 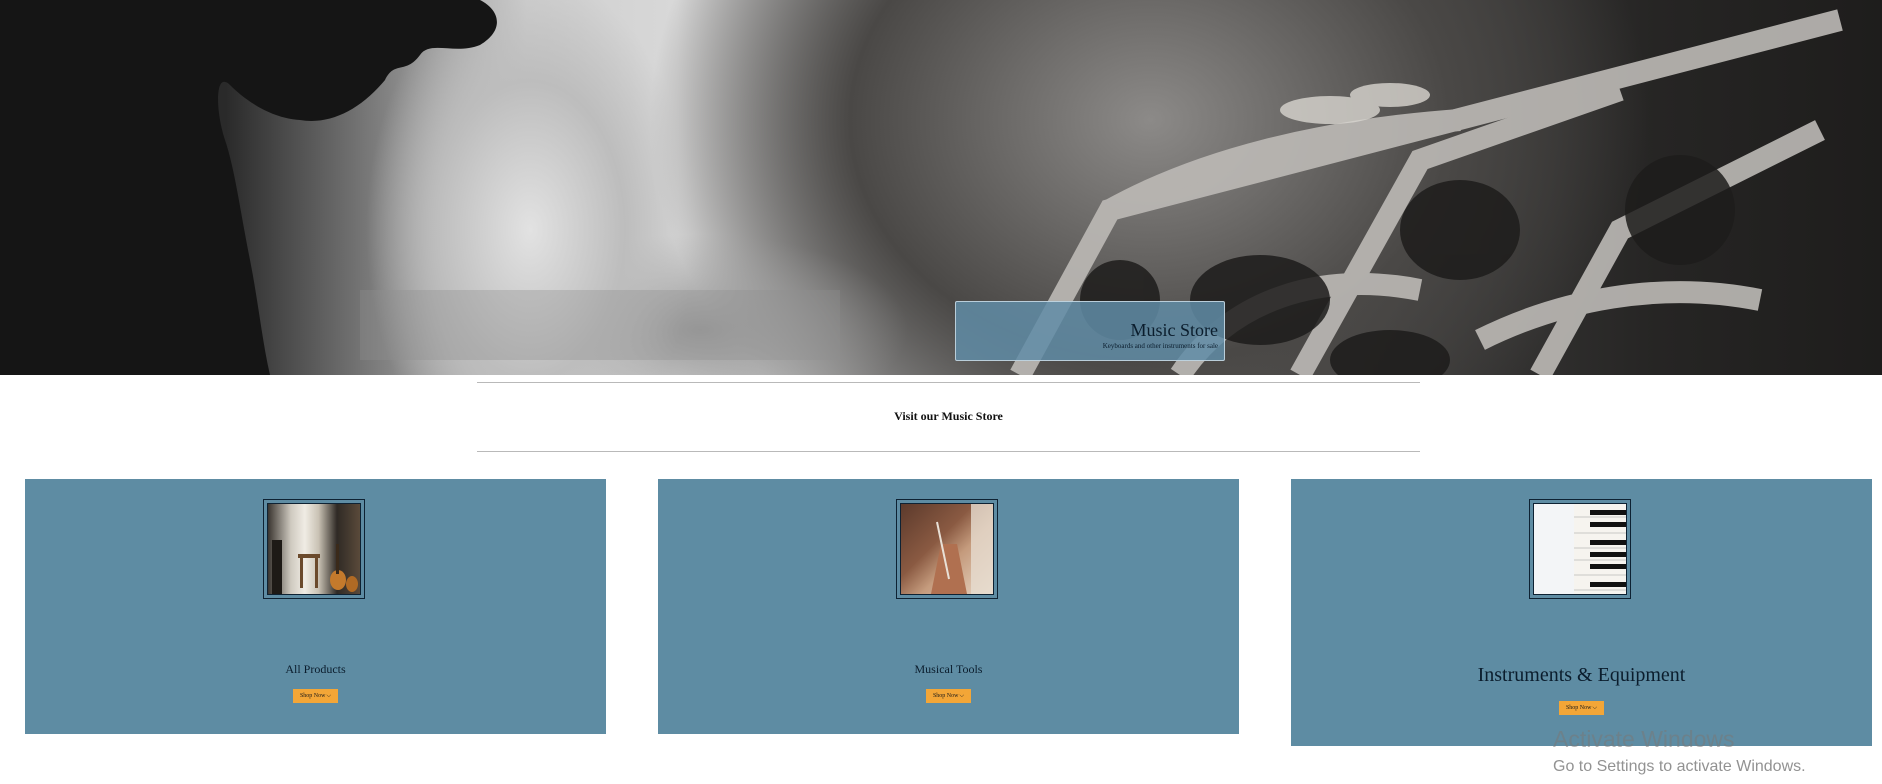 What do you see at coordinates (315, 606) in the screenshot?
I see `category-card-all-products: All Products Shop Now⌵` at bounding box center [315, 606].